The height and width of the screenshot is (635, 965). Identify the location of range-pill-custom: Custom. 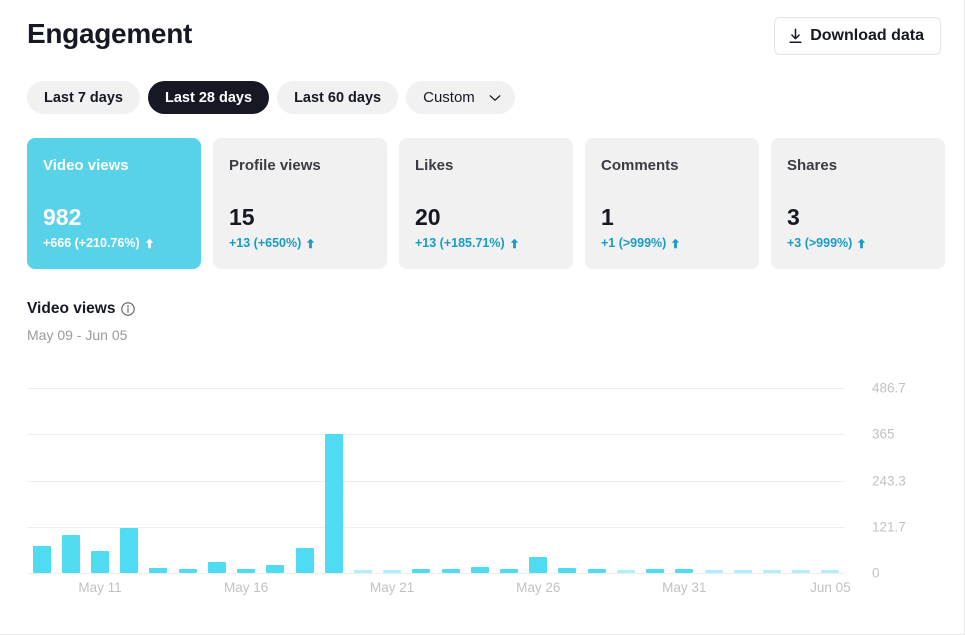
(460, 97).